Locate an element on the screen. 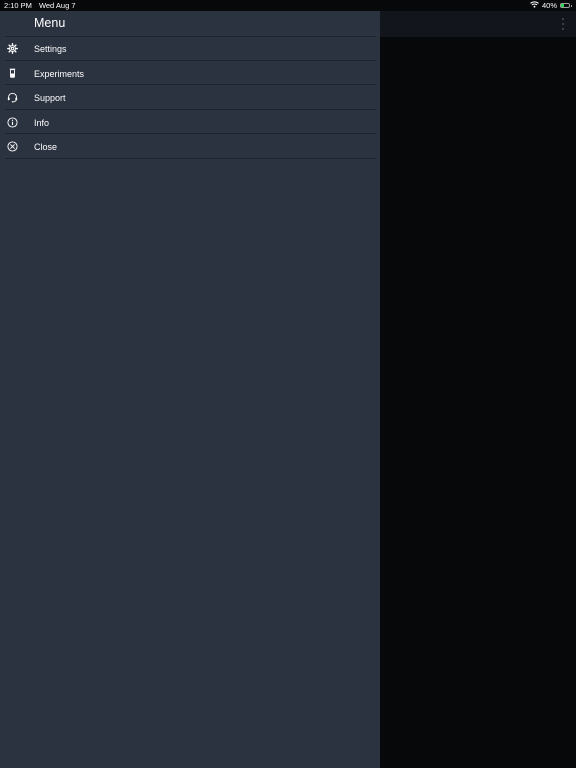 This screenshot has height=768, width=576. menu-list: Settings Experiments Support Info Close is located at coordinates (190, 97).